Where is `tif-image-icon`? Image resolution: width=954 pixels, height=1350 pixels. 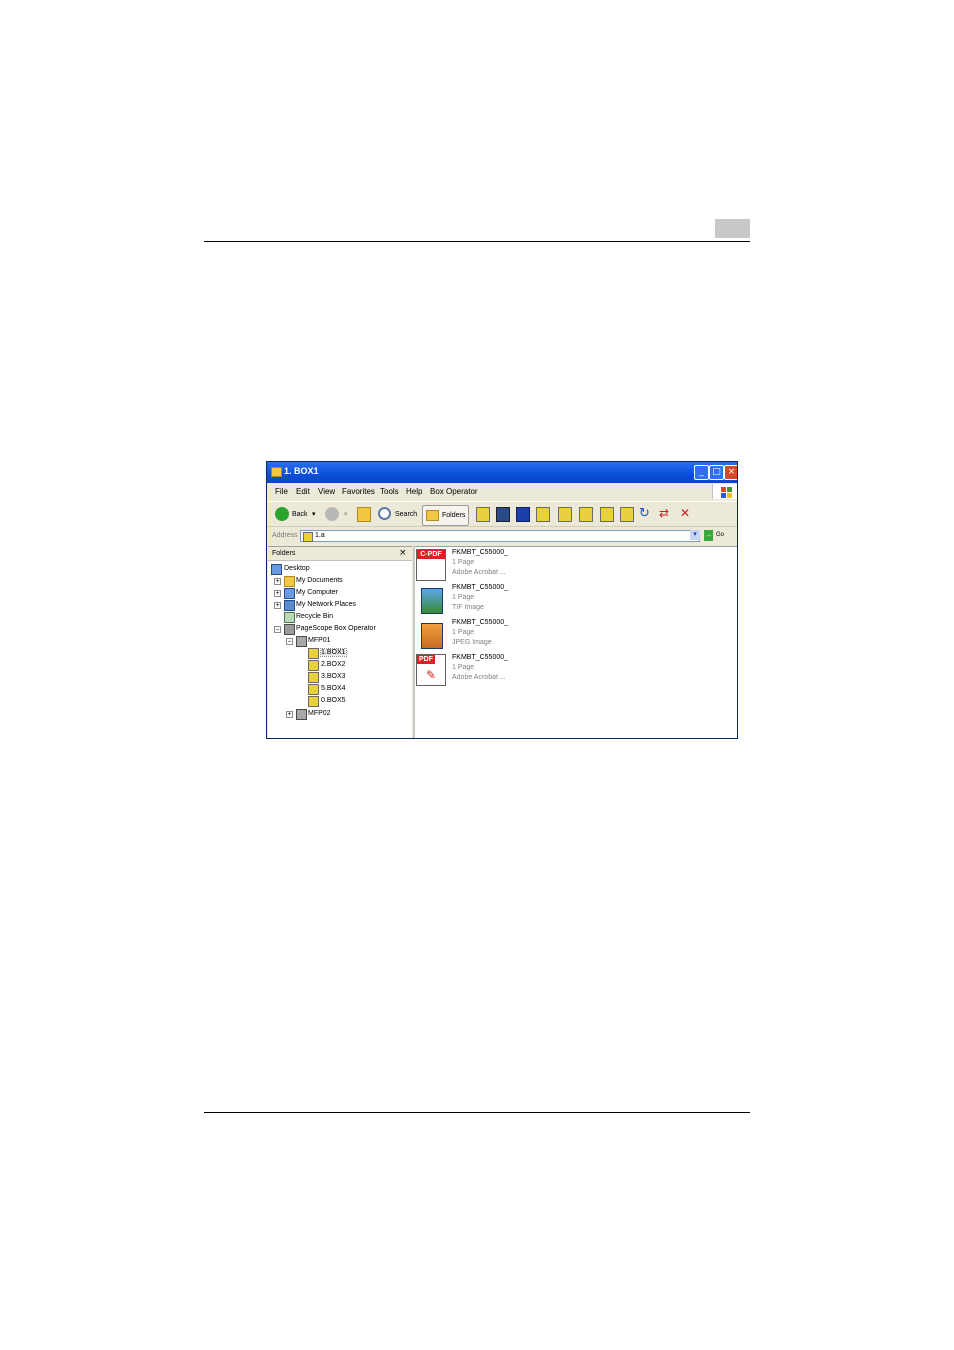
tif-image-icon is located at coordinates (431, 600).